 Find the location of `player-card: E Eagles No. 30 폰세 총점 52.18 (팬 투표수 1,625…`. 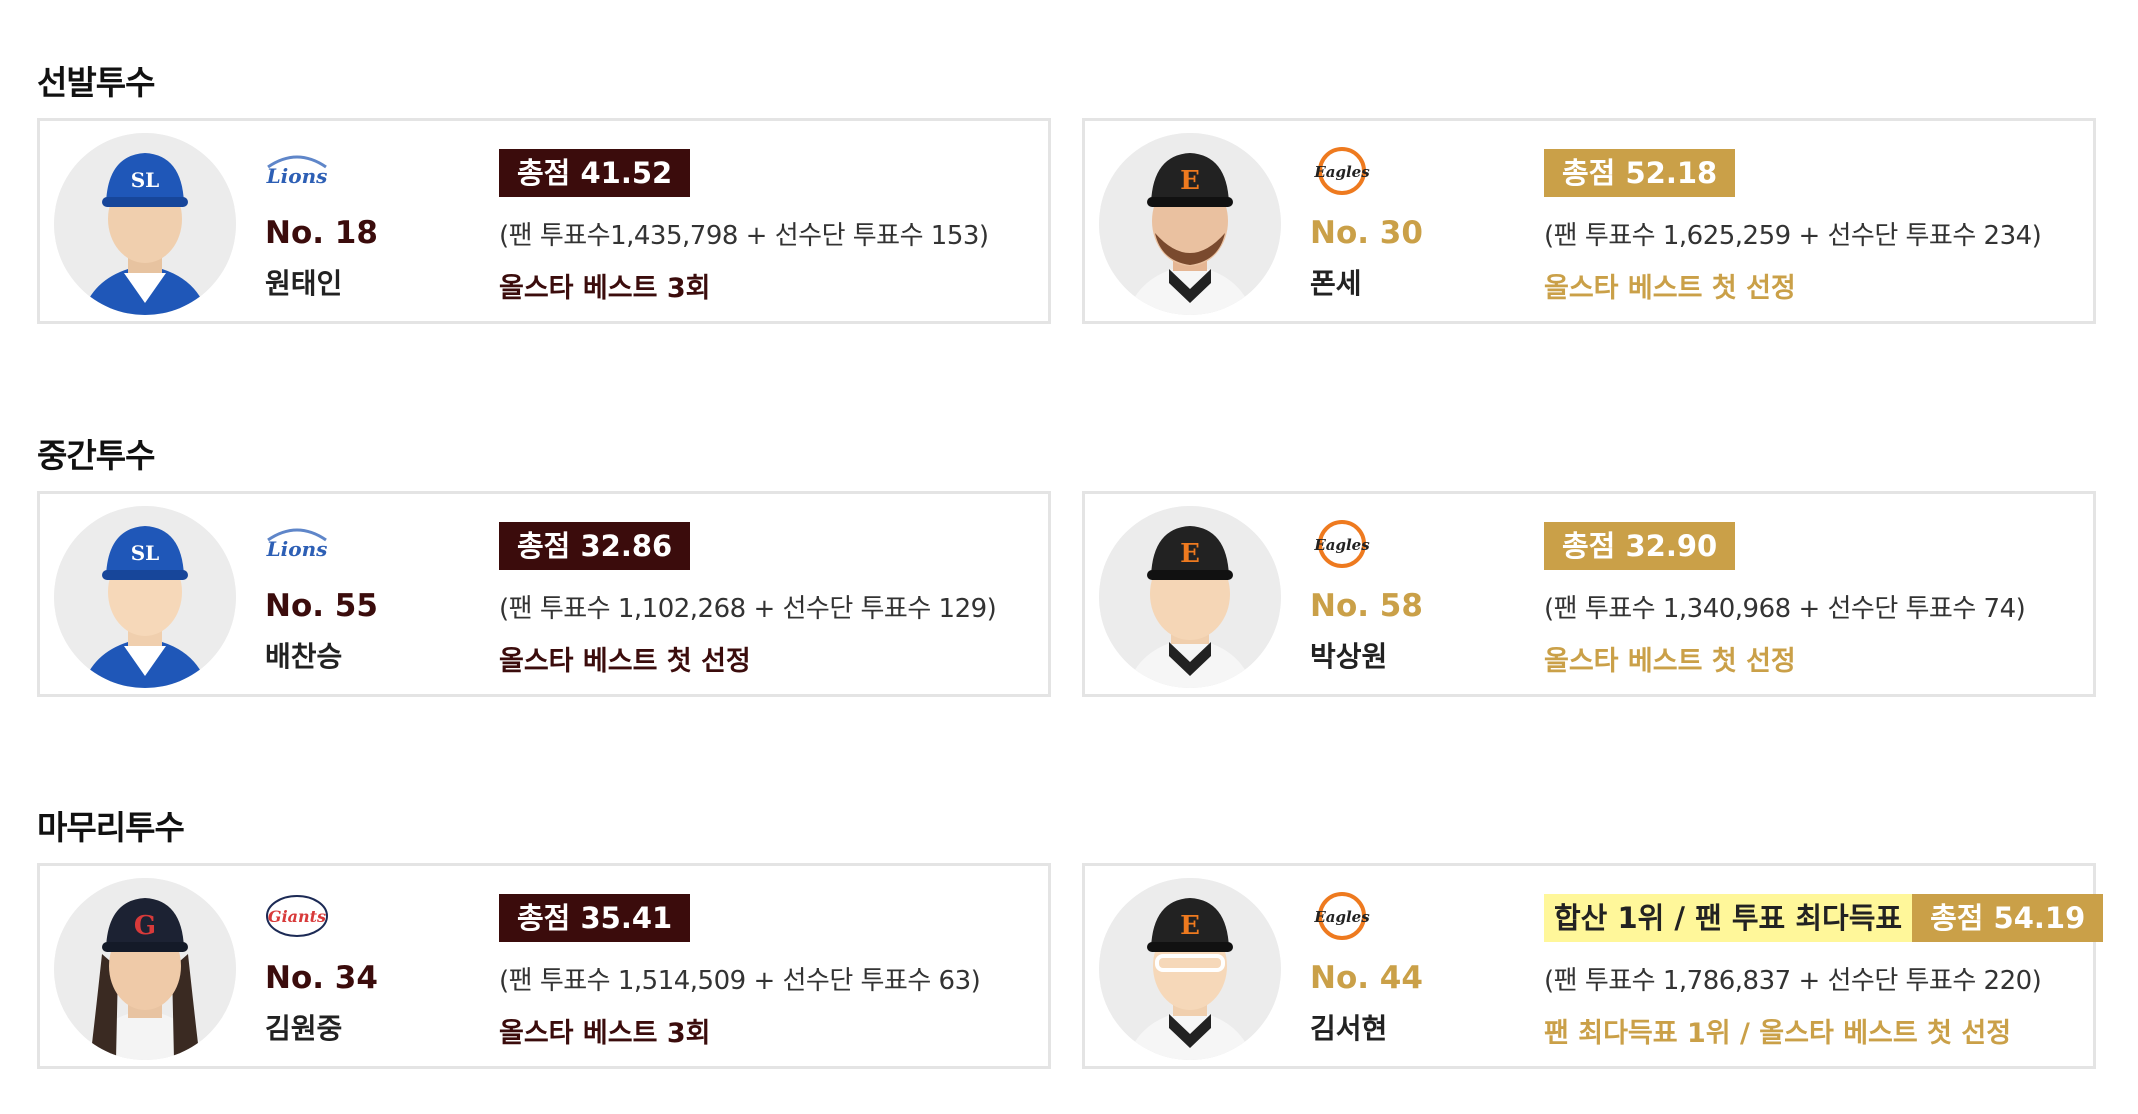

player-card: E Eagles No. 30 폰세 총점 52.18 (팬 투표수 1,625… is located at coordinates (1589, 221).